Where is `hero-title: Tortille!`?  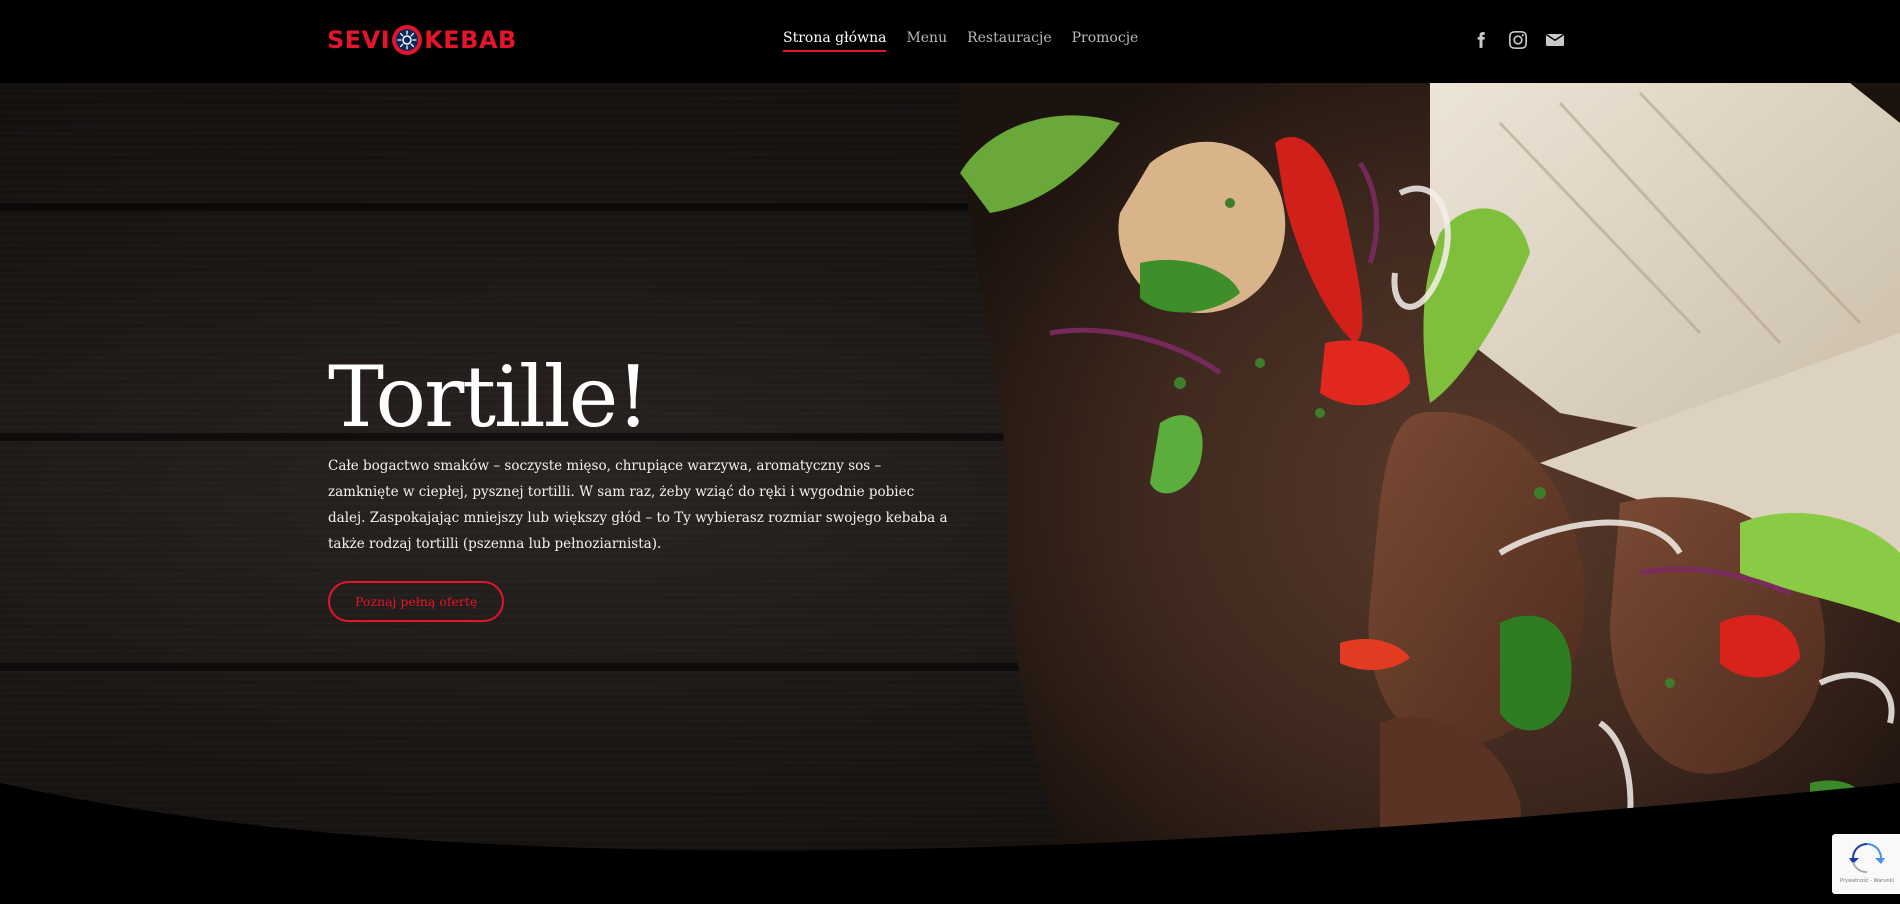
hero-title: Tortille! is located at coordinates (489, 397).